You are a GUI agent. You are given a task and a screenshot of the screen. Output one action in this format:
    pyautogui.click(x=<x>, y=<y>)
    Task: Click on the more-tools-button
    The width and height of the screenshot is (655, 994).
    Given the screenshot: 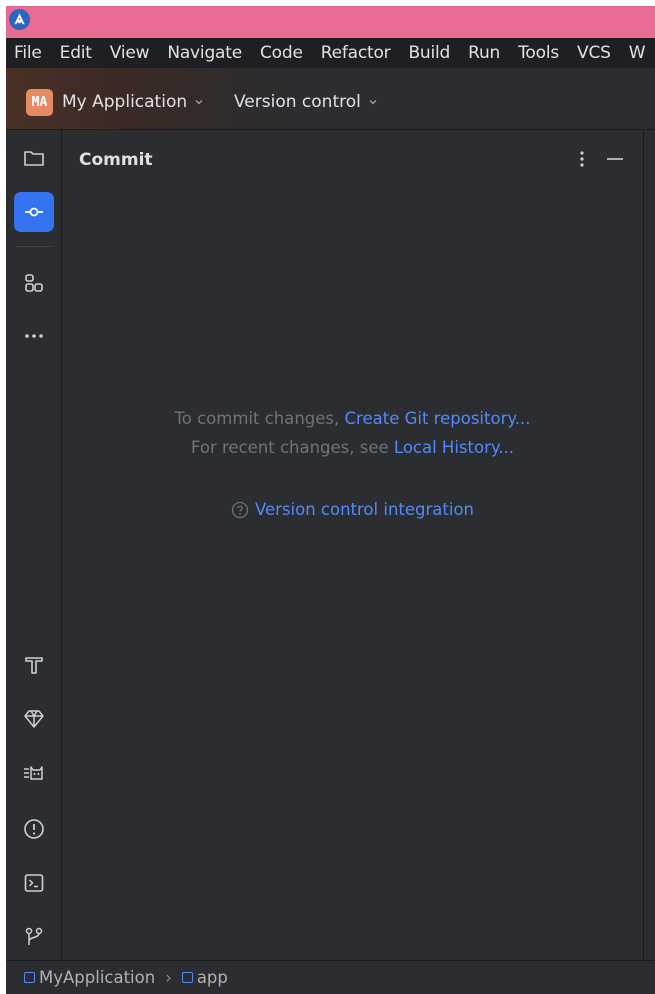 What is the action you would take?
    pyautogui.click(x=34, y=336)
    